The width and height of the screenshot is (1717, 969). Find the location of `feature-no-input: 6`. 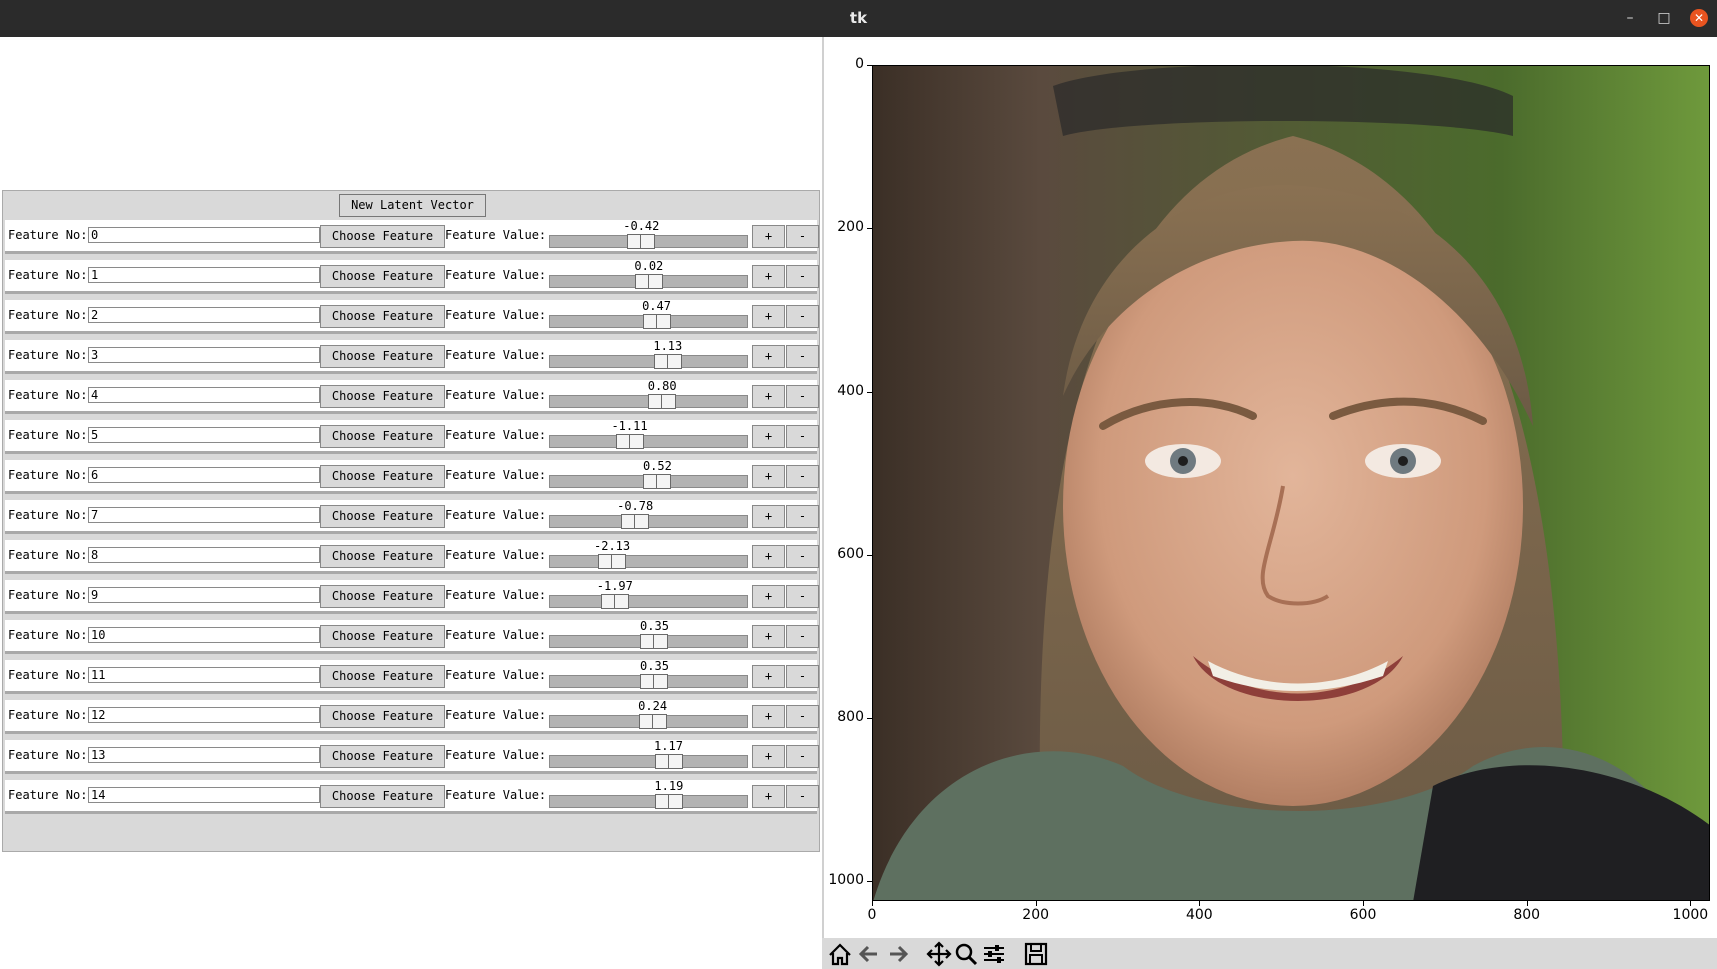

feature-no-input: 6 is located at coordinates (204, 475).